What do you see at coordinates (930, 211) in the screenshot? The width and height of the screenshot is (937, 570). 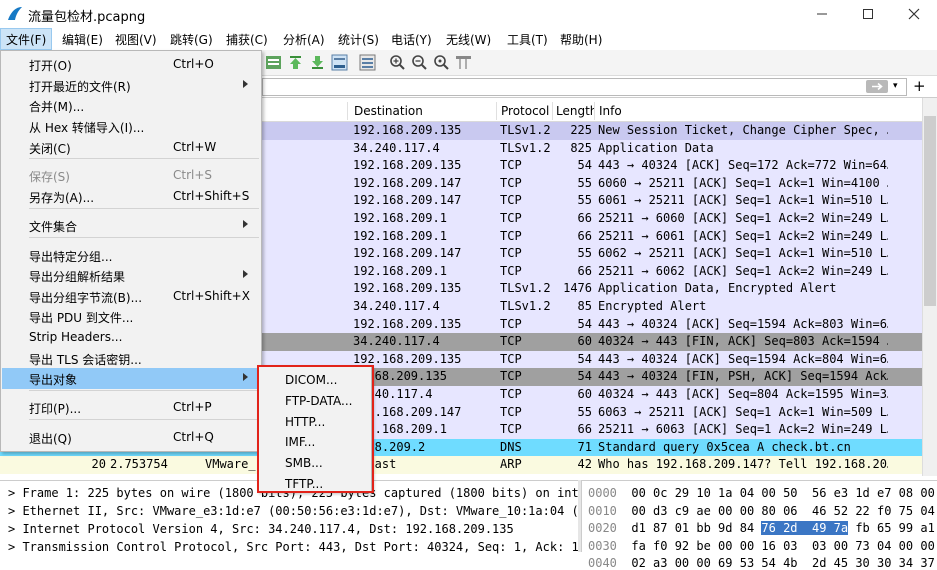 I see `scrollbar-thumb` at bounding box center [930, 211].